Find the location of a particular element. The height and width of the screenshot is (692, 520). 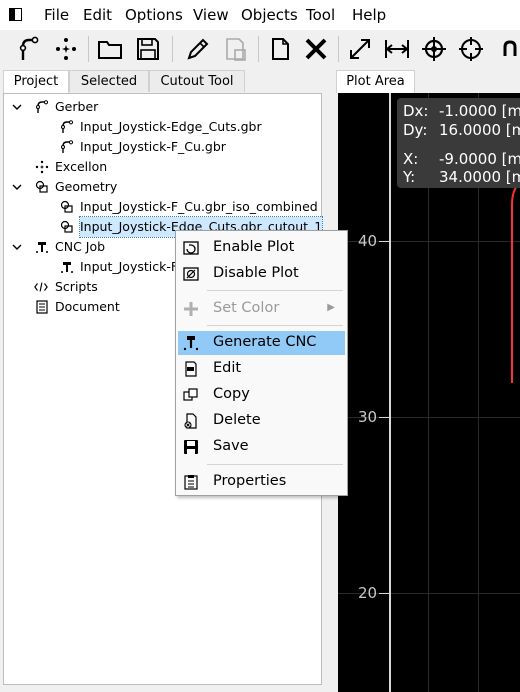

menu-item-properties: Properties is located at coordinates (261, 482).